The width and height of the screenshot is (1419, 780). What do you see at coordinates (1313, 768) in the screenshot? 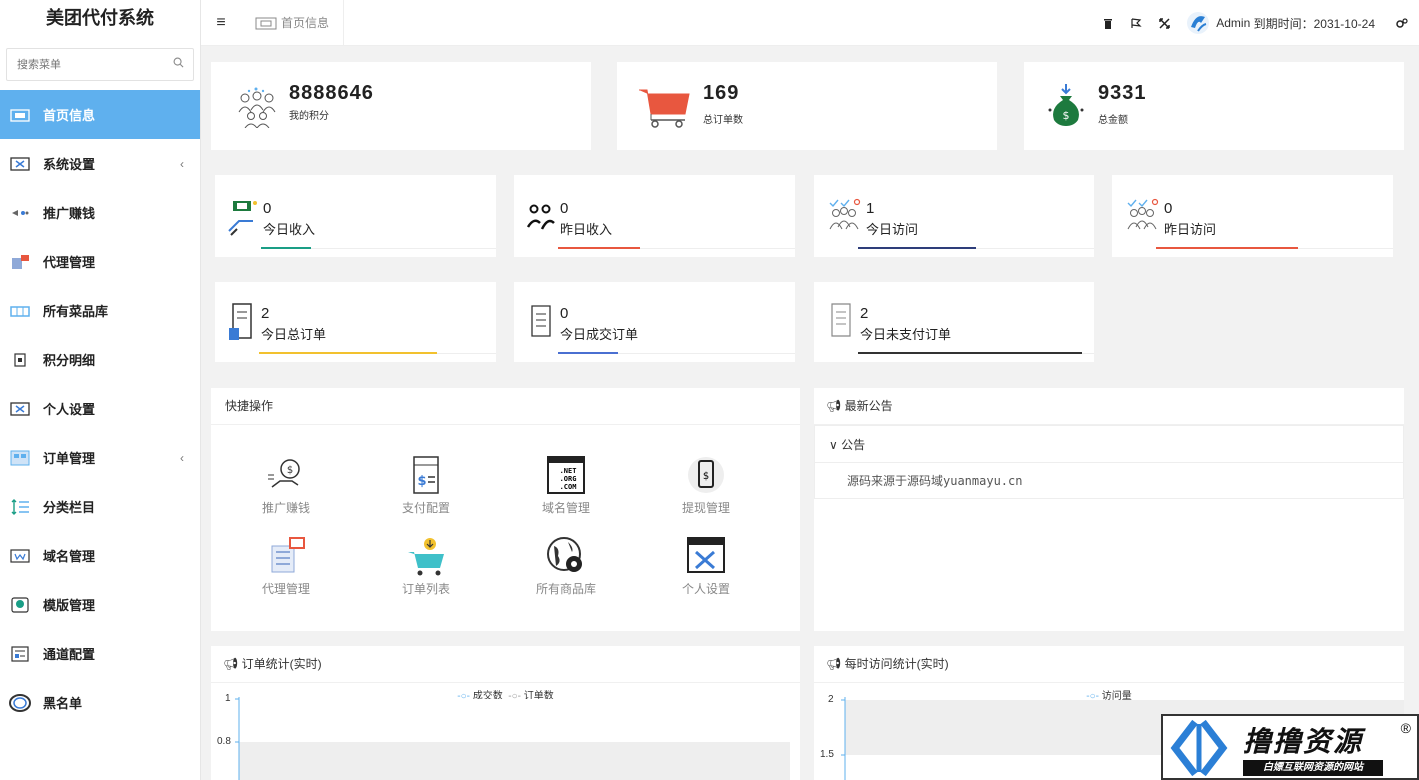
I see `watermark-subtitle: 白嫖互联网资源的网站` at bounding box center [1313, 768].